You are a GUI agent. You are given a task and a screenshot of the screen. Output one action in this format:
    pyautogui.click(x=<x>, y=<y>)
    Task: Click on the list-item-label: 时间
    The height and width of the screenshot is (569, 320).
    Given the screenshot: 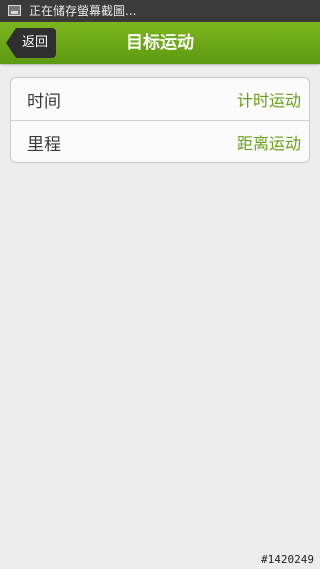 What is the action you would take?
    pyautogui.click(x=44, y=101)
    